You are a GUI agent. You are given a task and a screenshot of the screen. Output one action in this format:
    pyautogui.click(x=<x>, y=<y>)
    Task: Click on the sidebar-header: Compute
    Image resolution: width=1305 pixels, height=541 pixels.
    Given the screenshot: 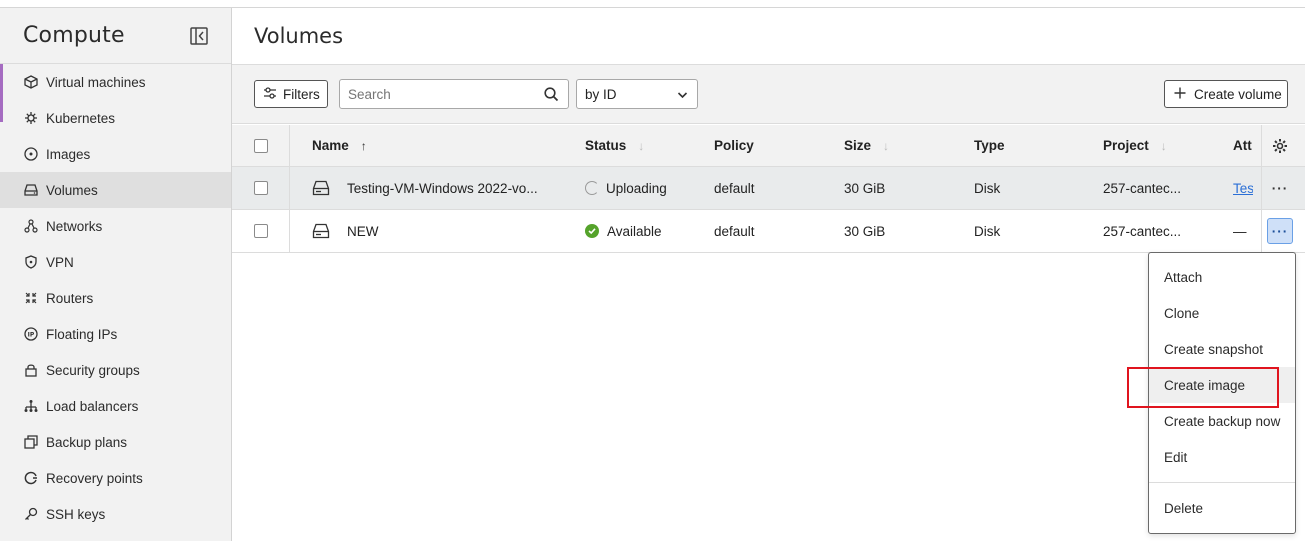 What is the action you would take?
    pyautogui.click(x=115, y=36)
    